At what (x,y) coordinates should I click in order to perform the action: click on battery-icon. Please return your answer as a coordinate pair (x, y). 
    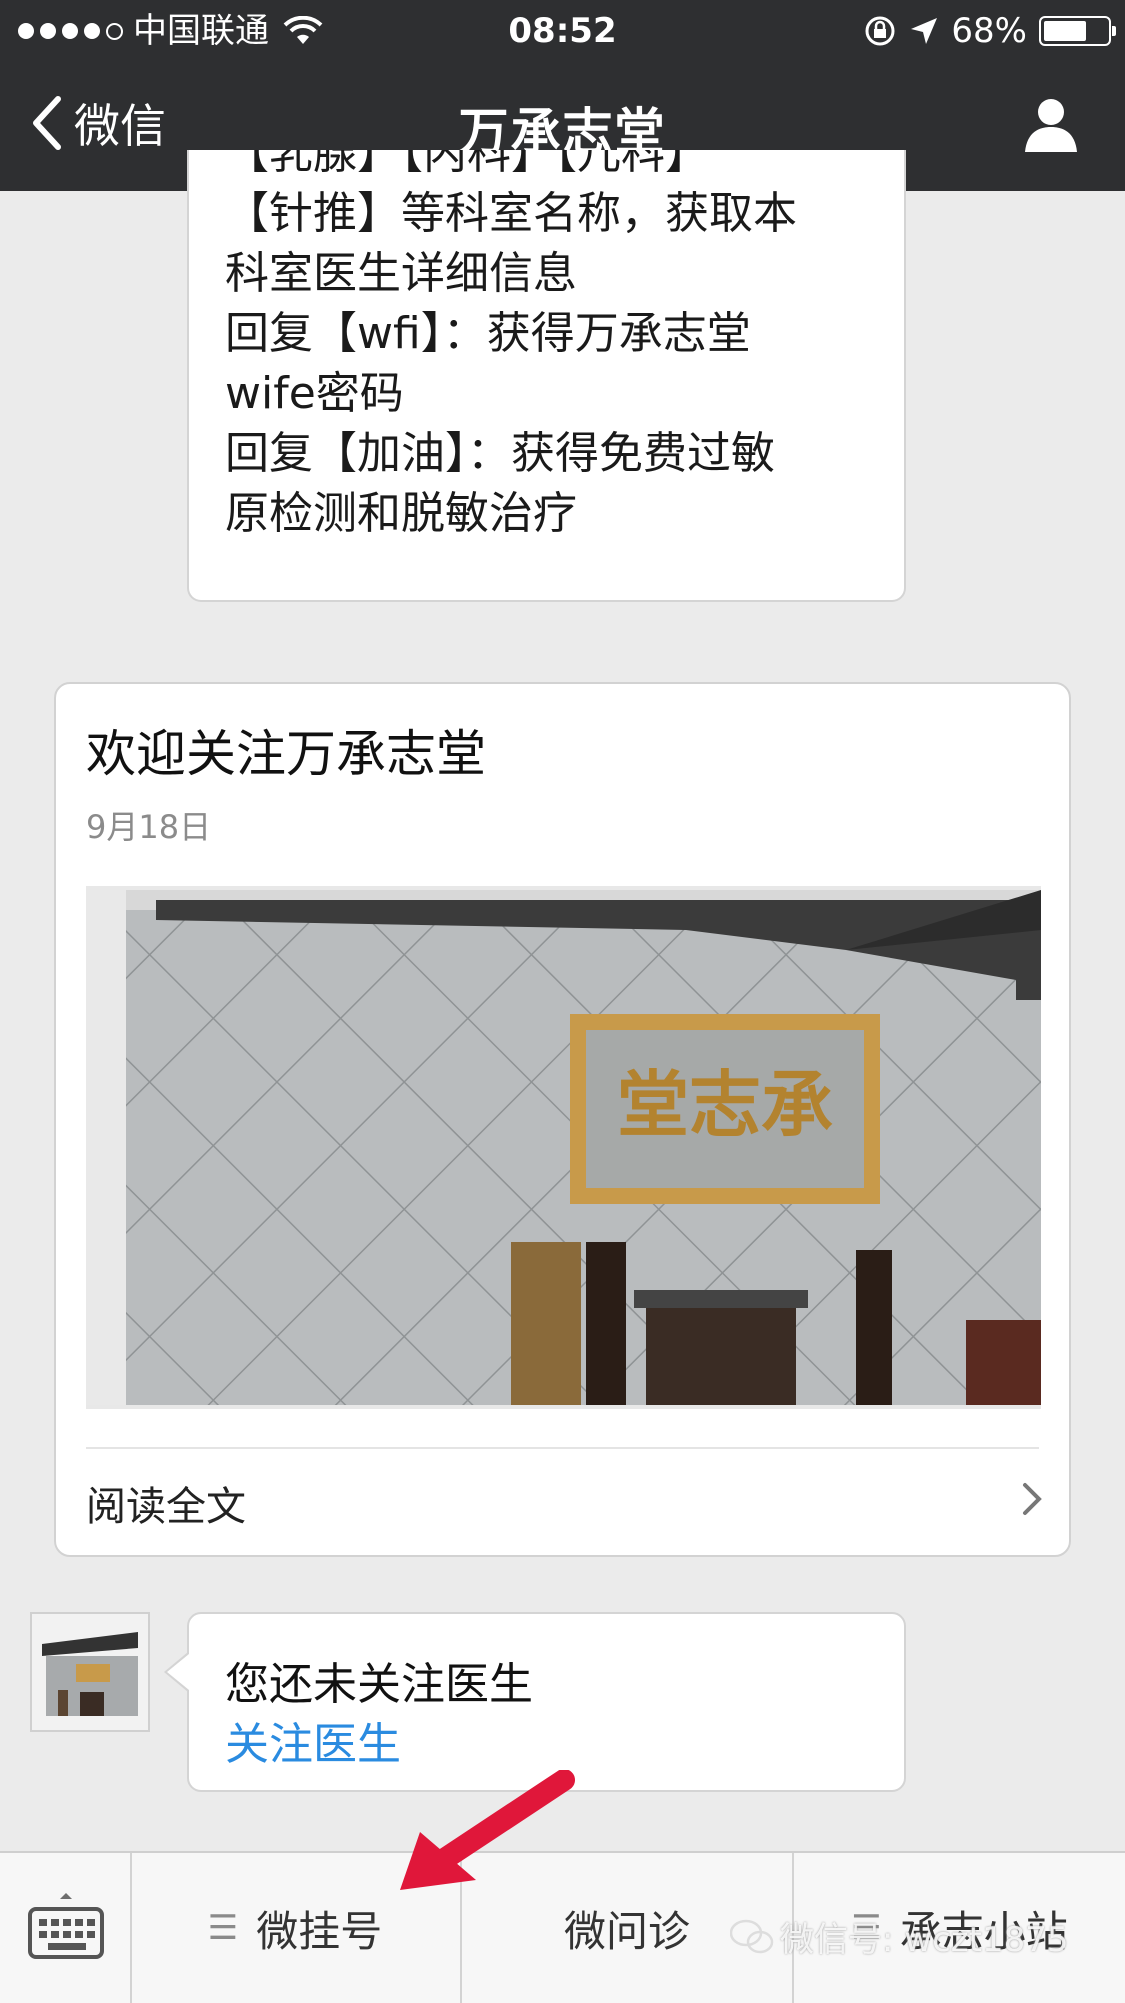
    Looking at the image, I should click on (1077, 31).